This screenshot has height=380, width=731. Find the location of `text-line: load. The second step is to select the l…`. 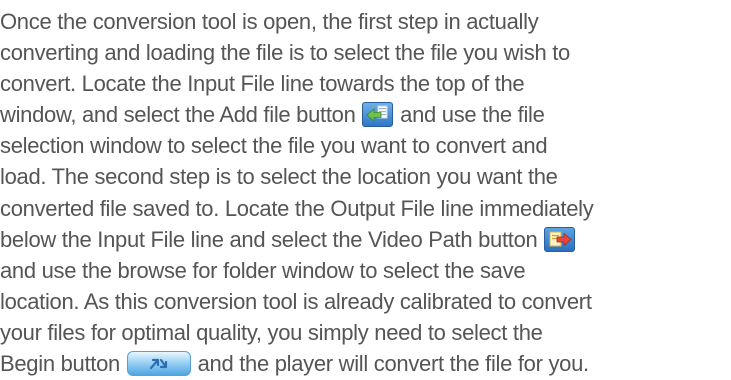

text-line: load. The second step is to select the l… is located at coordinates (279, 177).